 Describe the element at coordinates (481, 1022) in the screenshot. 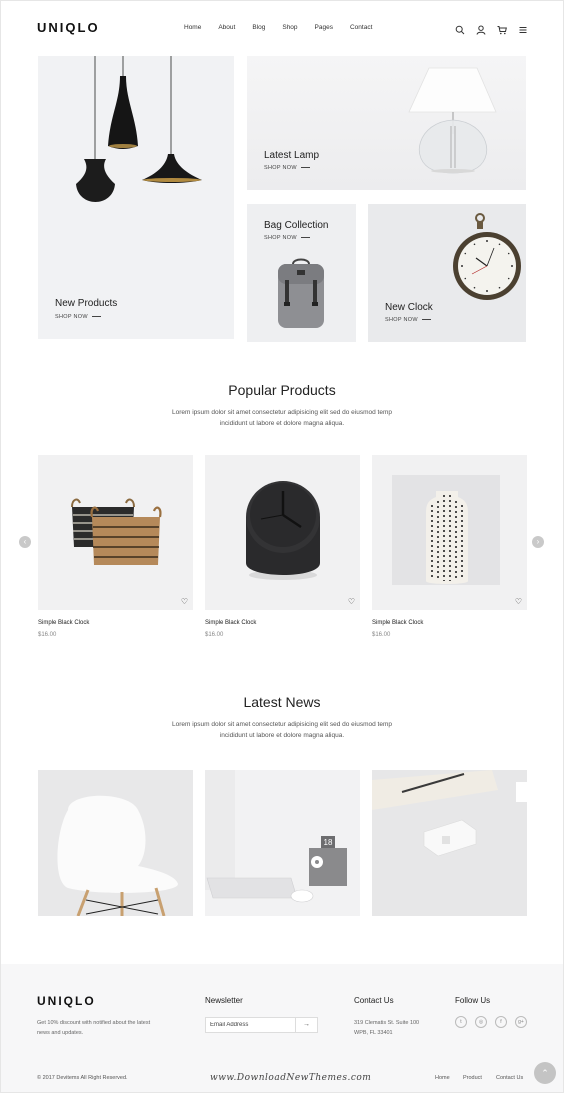

I see `instagram-icon: ◎` at that location.